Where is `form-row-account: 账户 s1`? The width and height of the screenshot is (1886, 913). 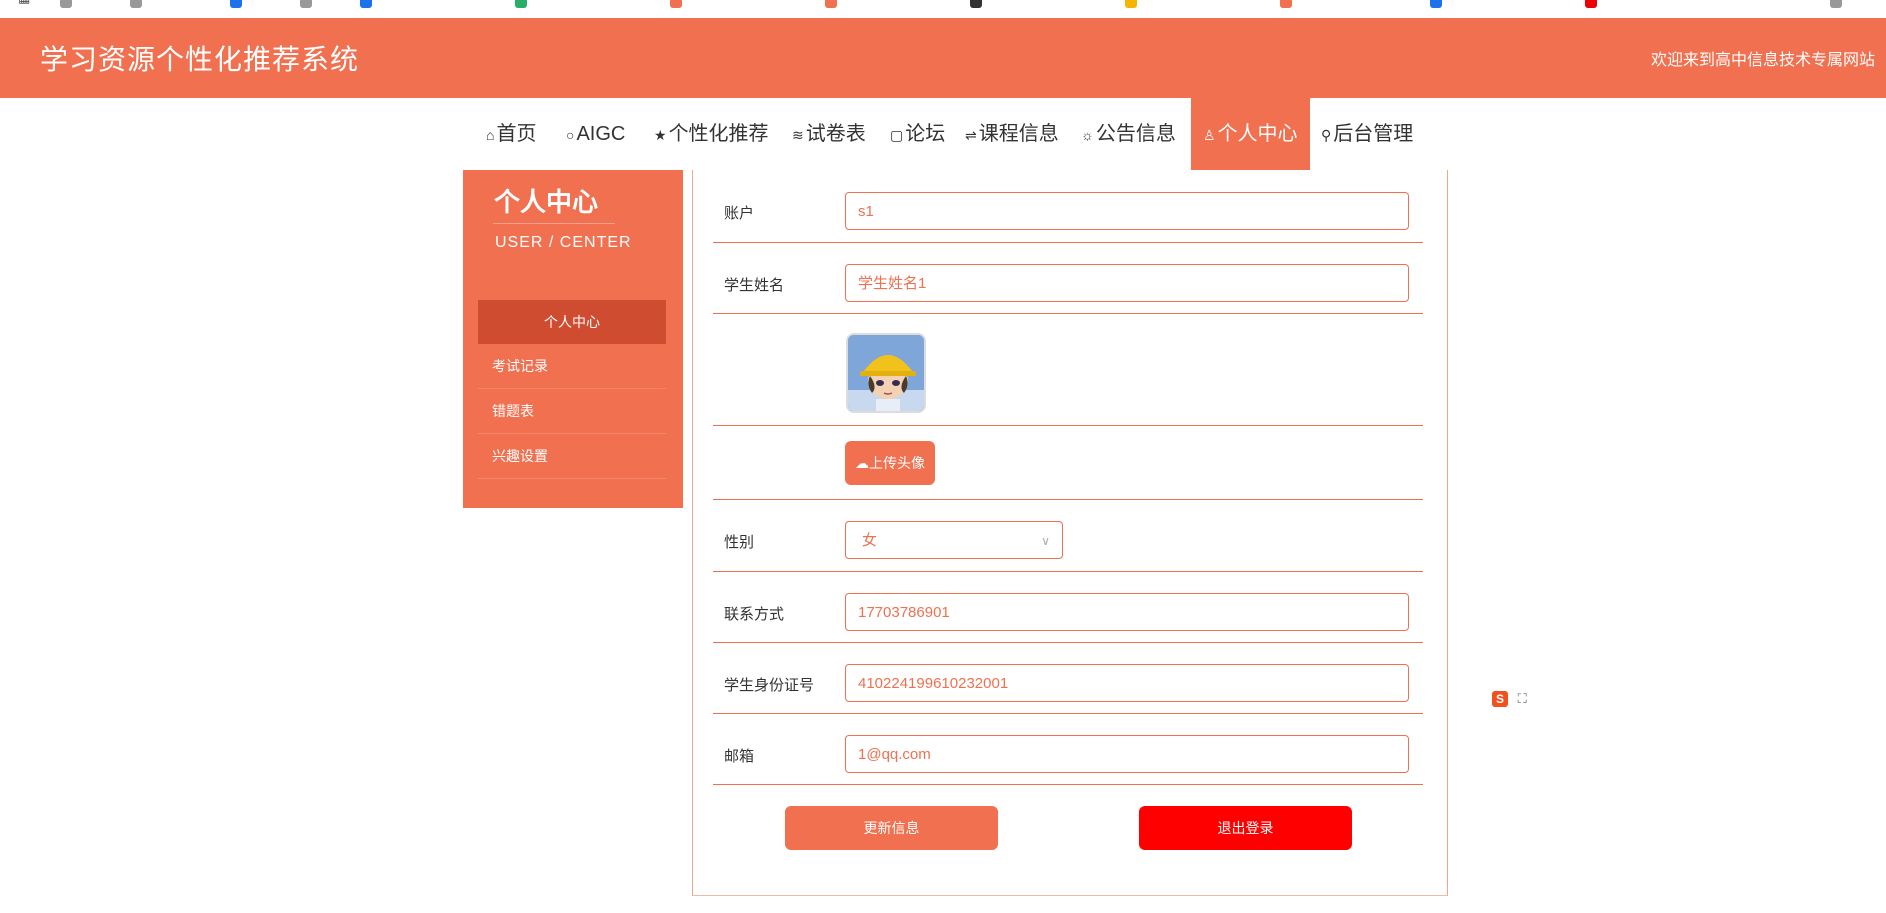 form-row-account: 账户 s1 is located at coordinates (1068, 206).